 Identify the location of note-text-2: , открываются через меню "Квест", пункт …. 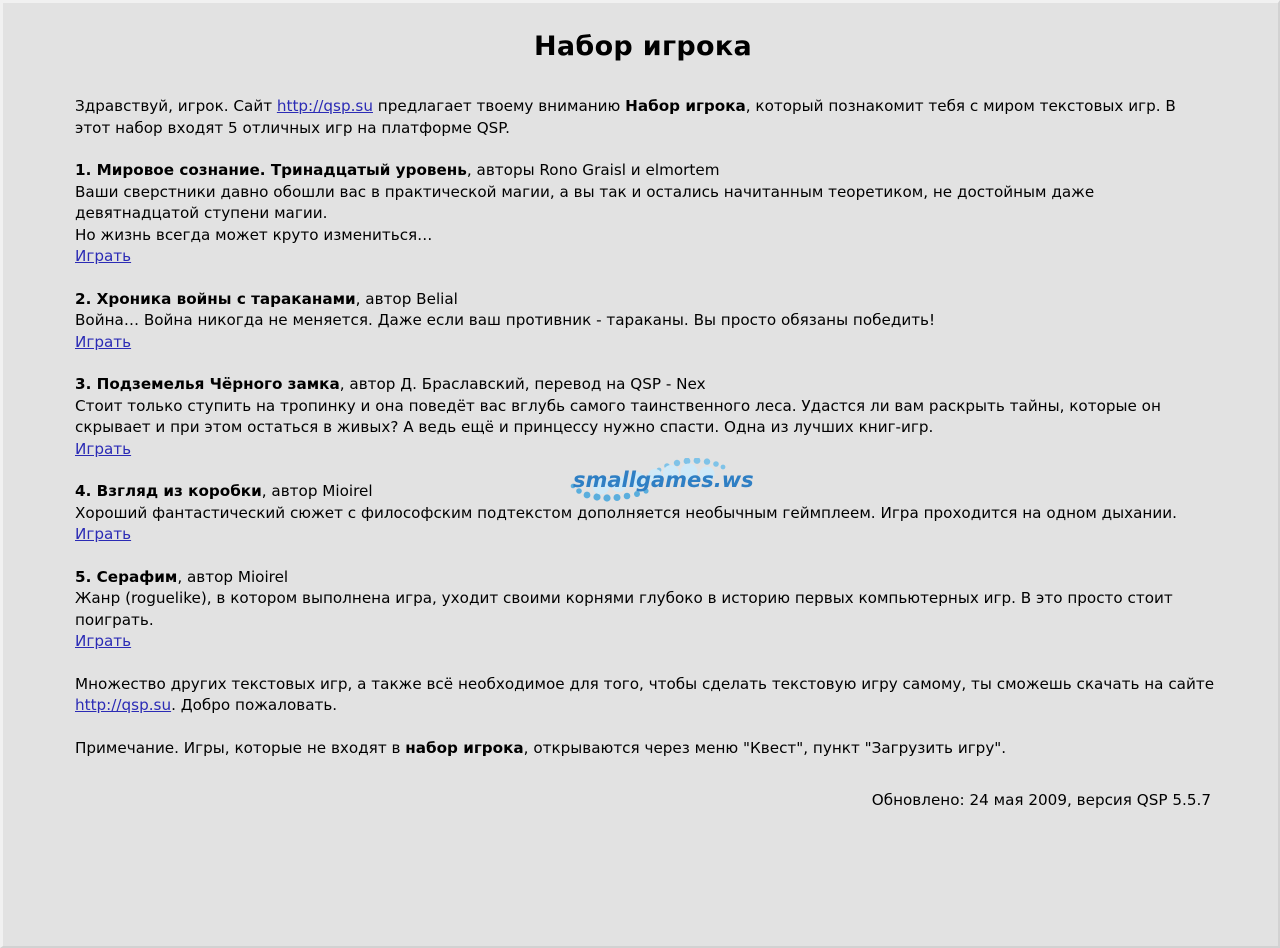
(765, 747).